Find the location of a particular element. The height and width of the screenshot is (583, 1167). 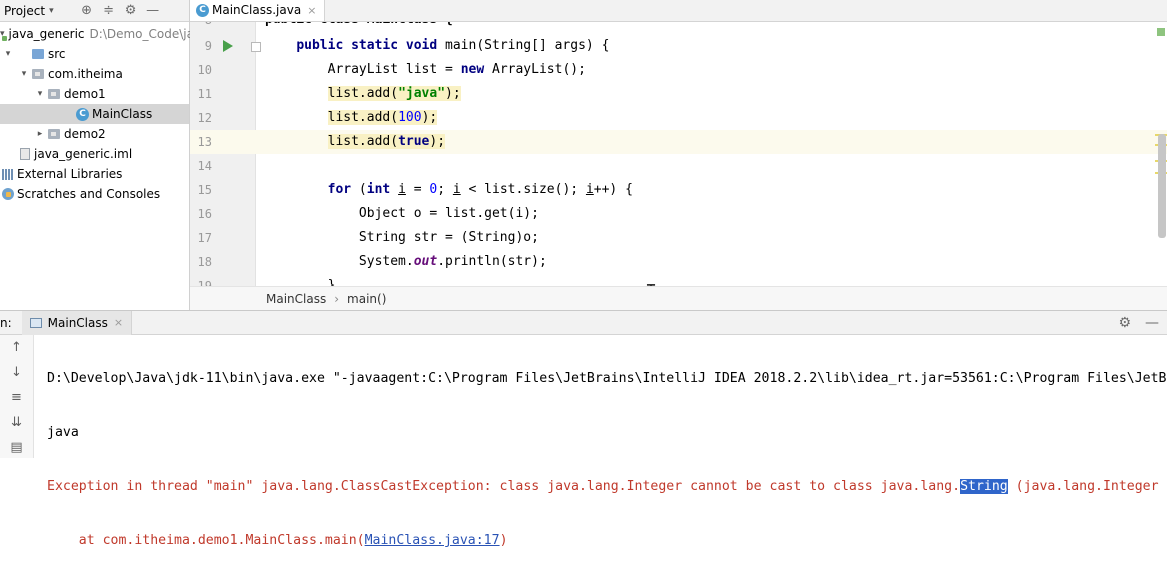

tree-item-com-itheima: ▾ com.itheima is located at coordinates (94, 74).